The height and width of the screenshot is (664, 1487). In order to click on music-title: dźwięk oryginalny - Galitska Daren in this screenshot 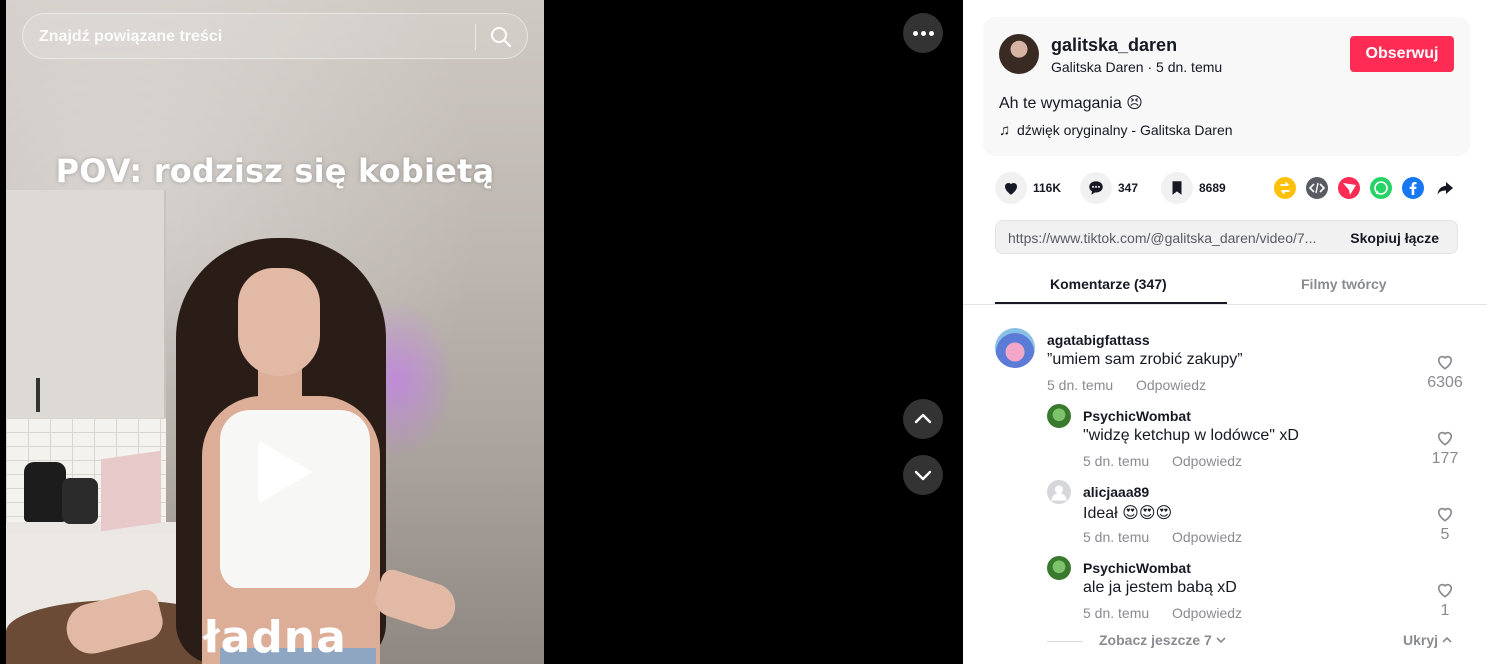, I will do `click(1125, 130)`.